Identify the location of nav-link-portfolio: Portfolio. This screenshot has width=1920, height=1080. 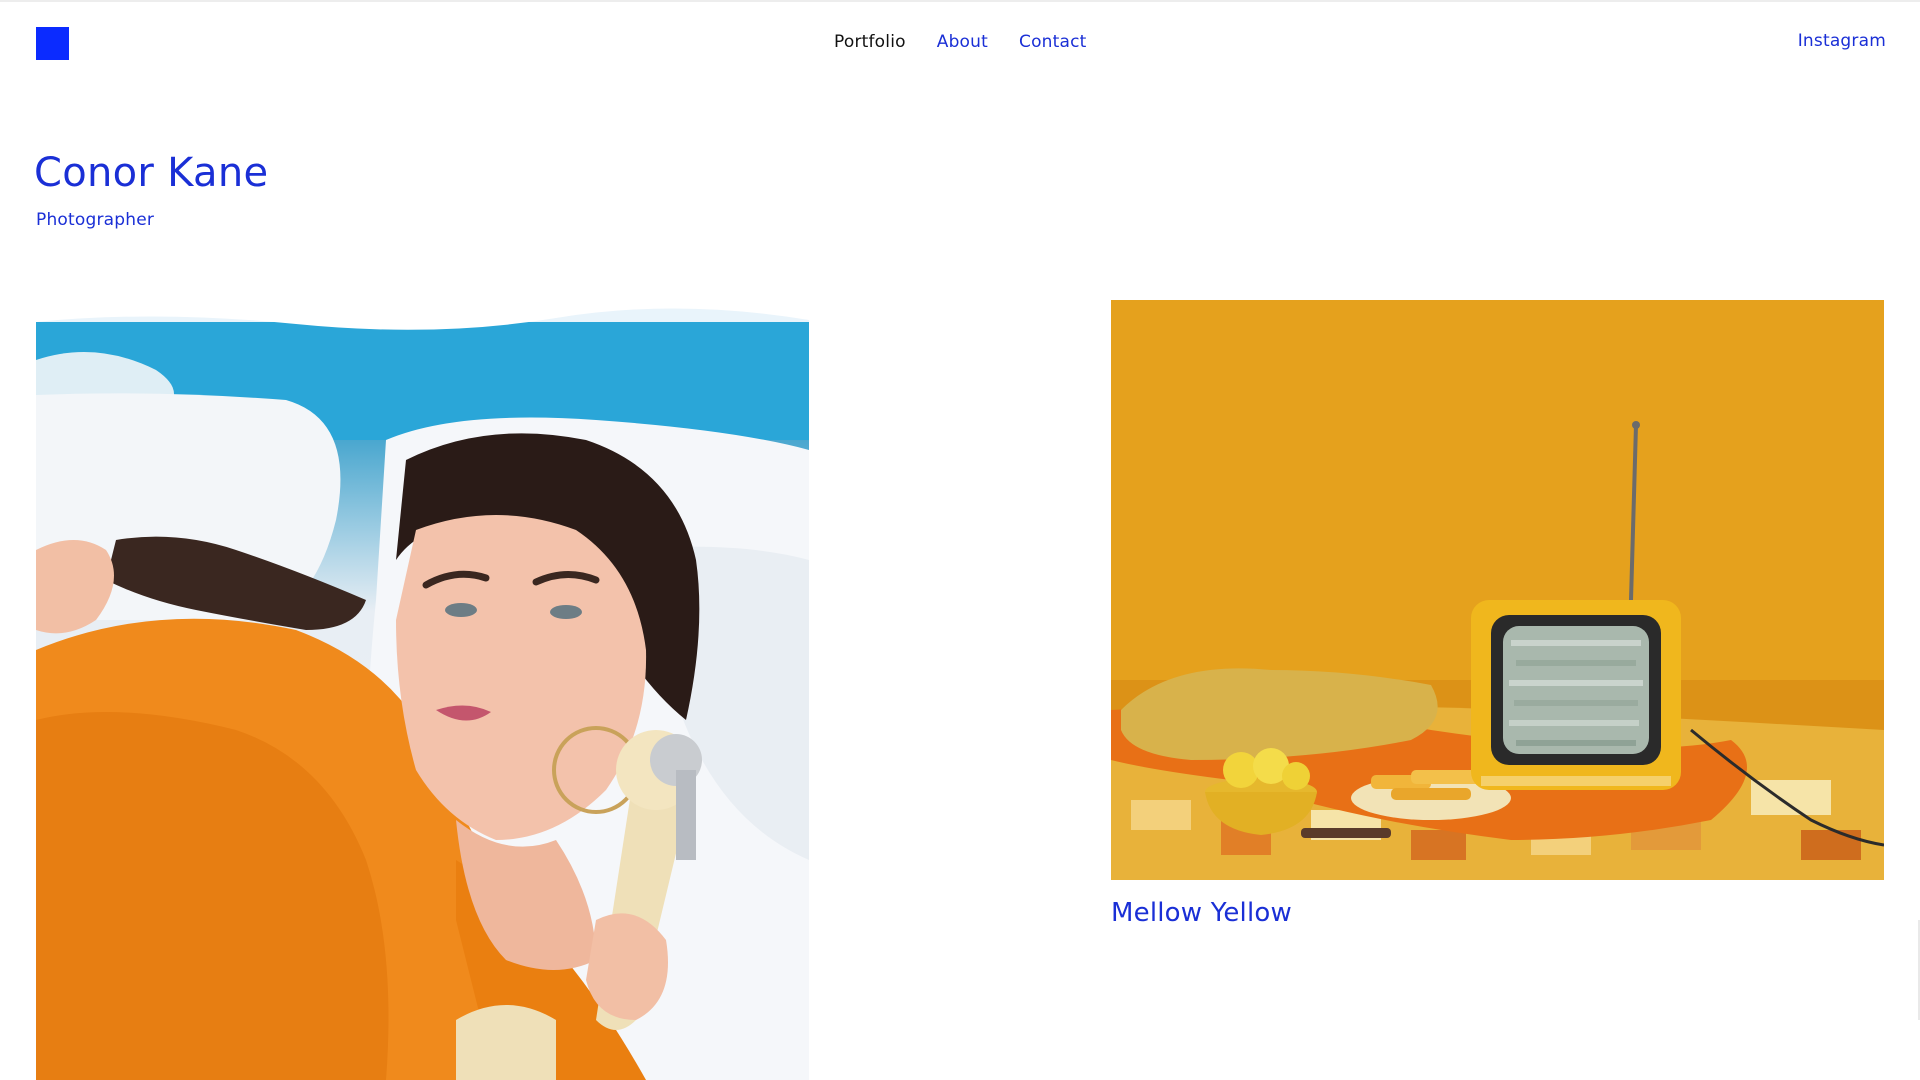
(870, 42).